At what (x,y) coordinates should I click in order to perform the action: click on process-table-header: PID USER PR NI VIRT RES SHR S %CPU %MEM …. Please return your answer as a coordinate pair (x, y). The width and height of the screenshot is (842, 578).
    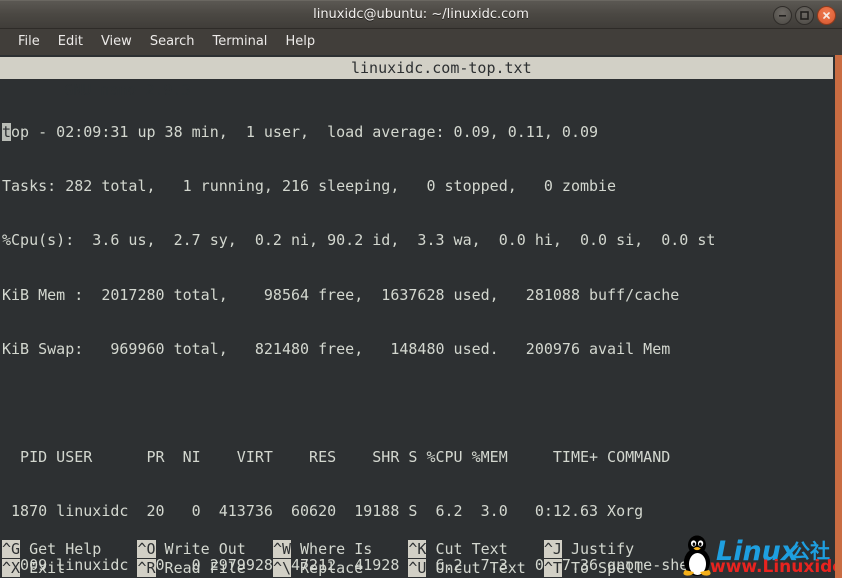
    Looking at the image, I should click on (336, 456).